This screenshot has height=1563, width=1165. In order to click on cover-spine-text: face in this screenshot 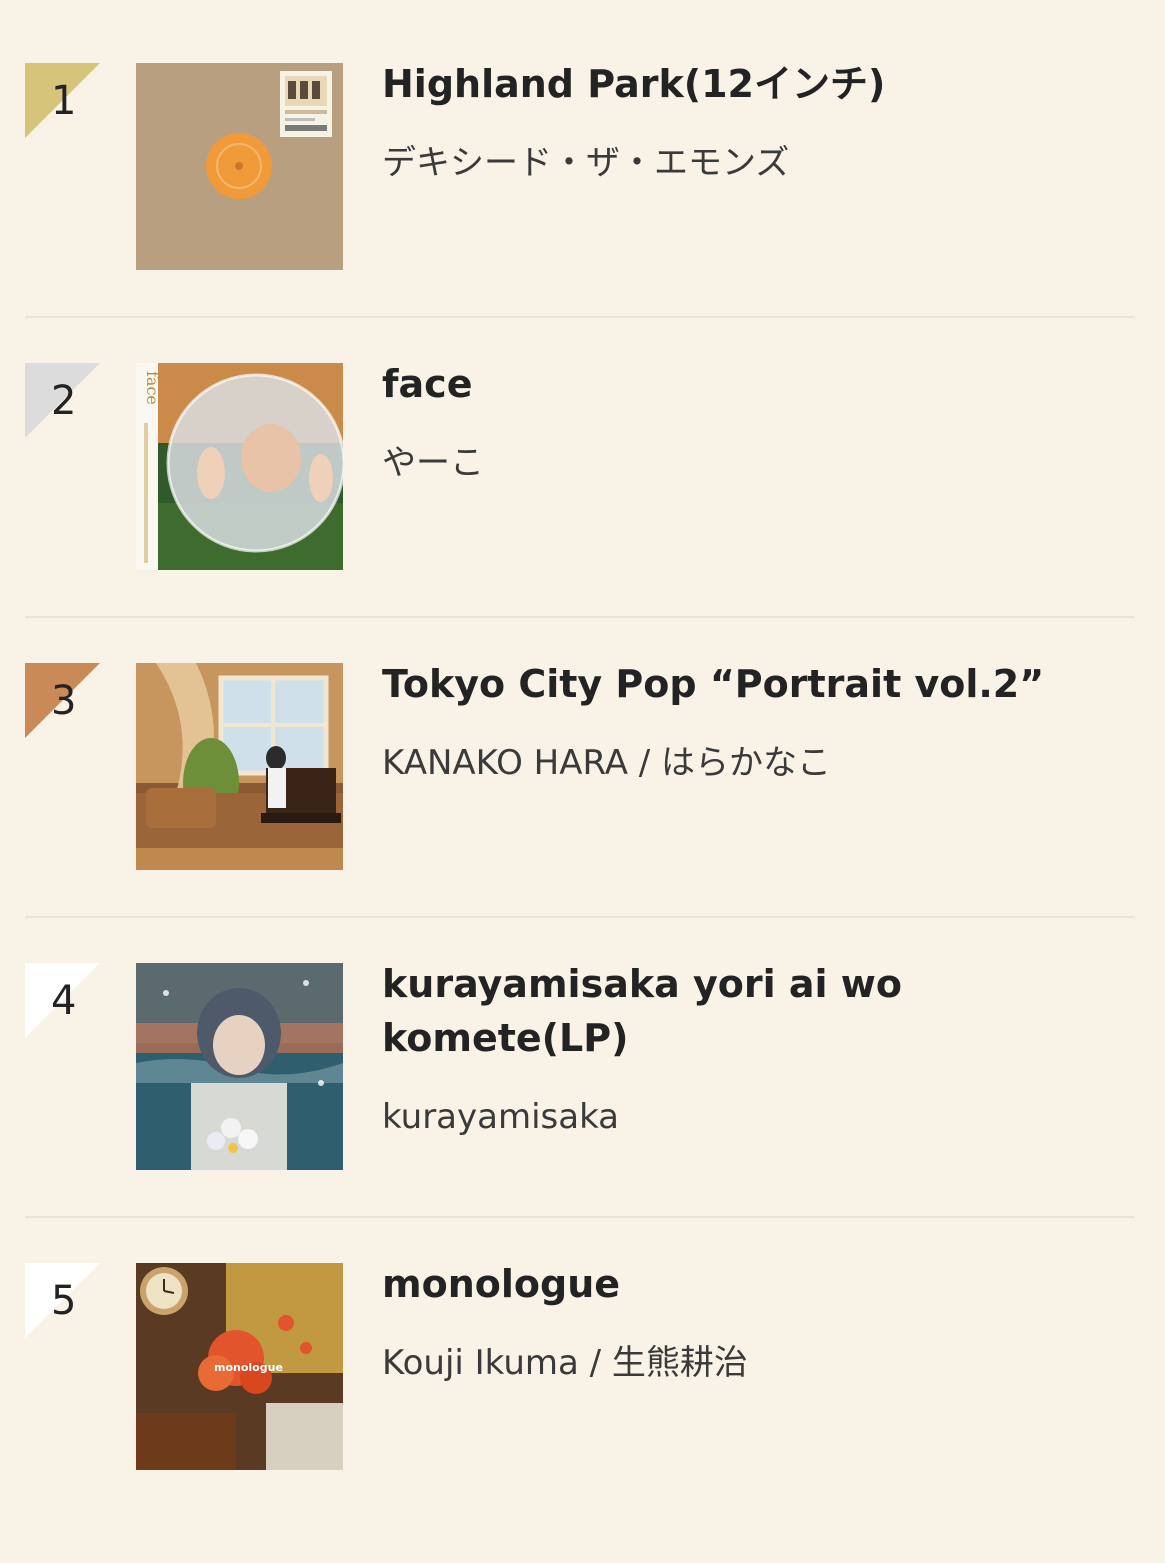, I will do `click(152, 388)`.